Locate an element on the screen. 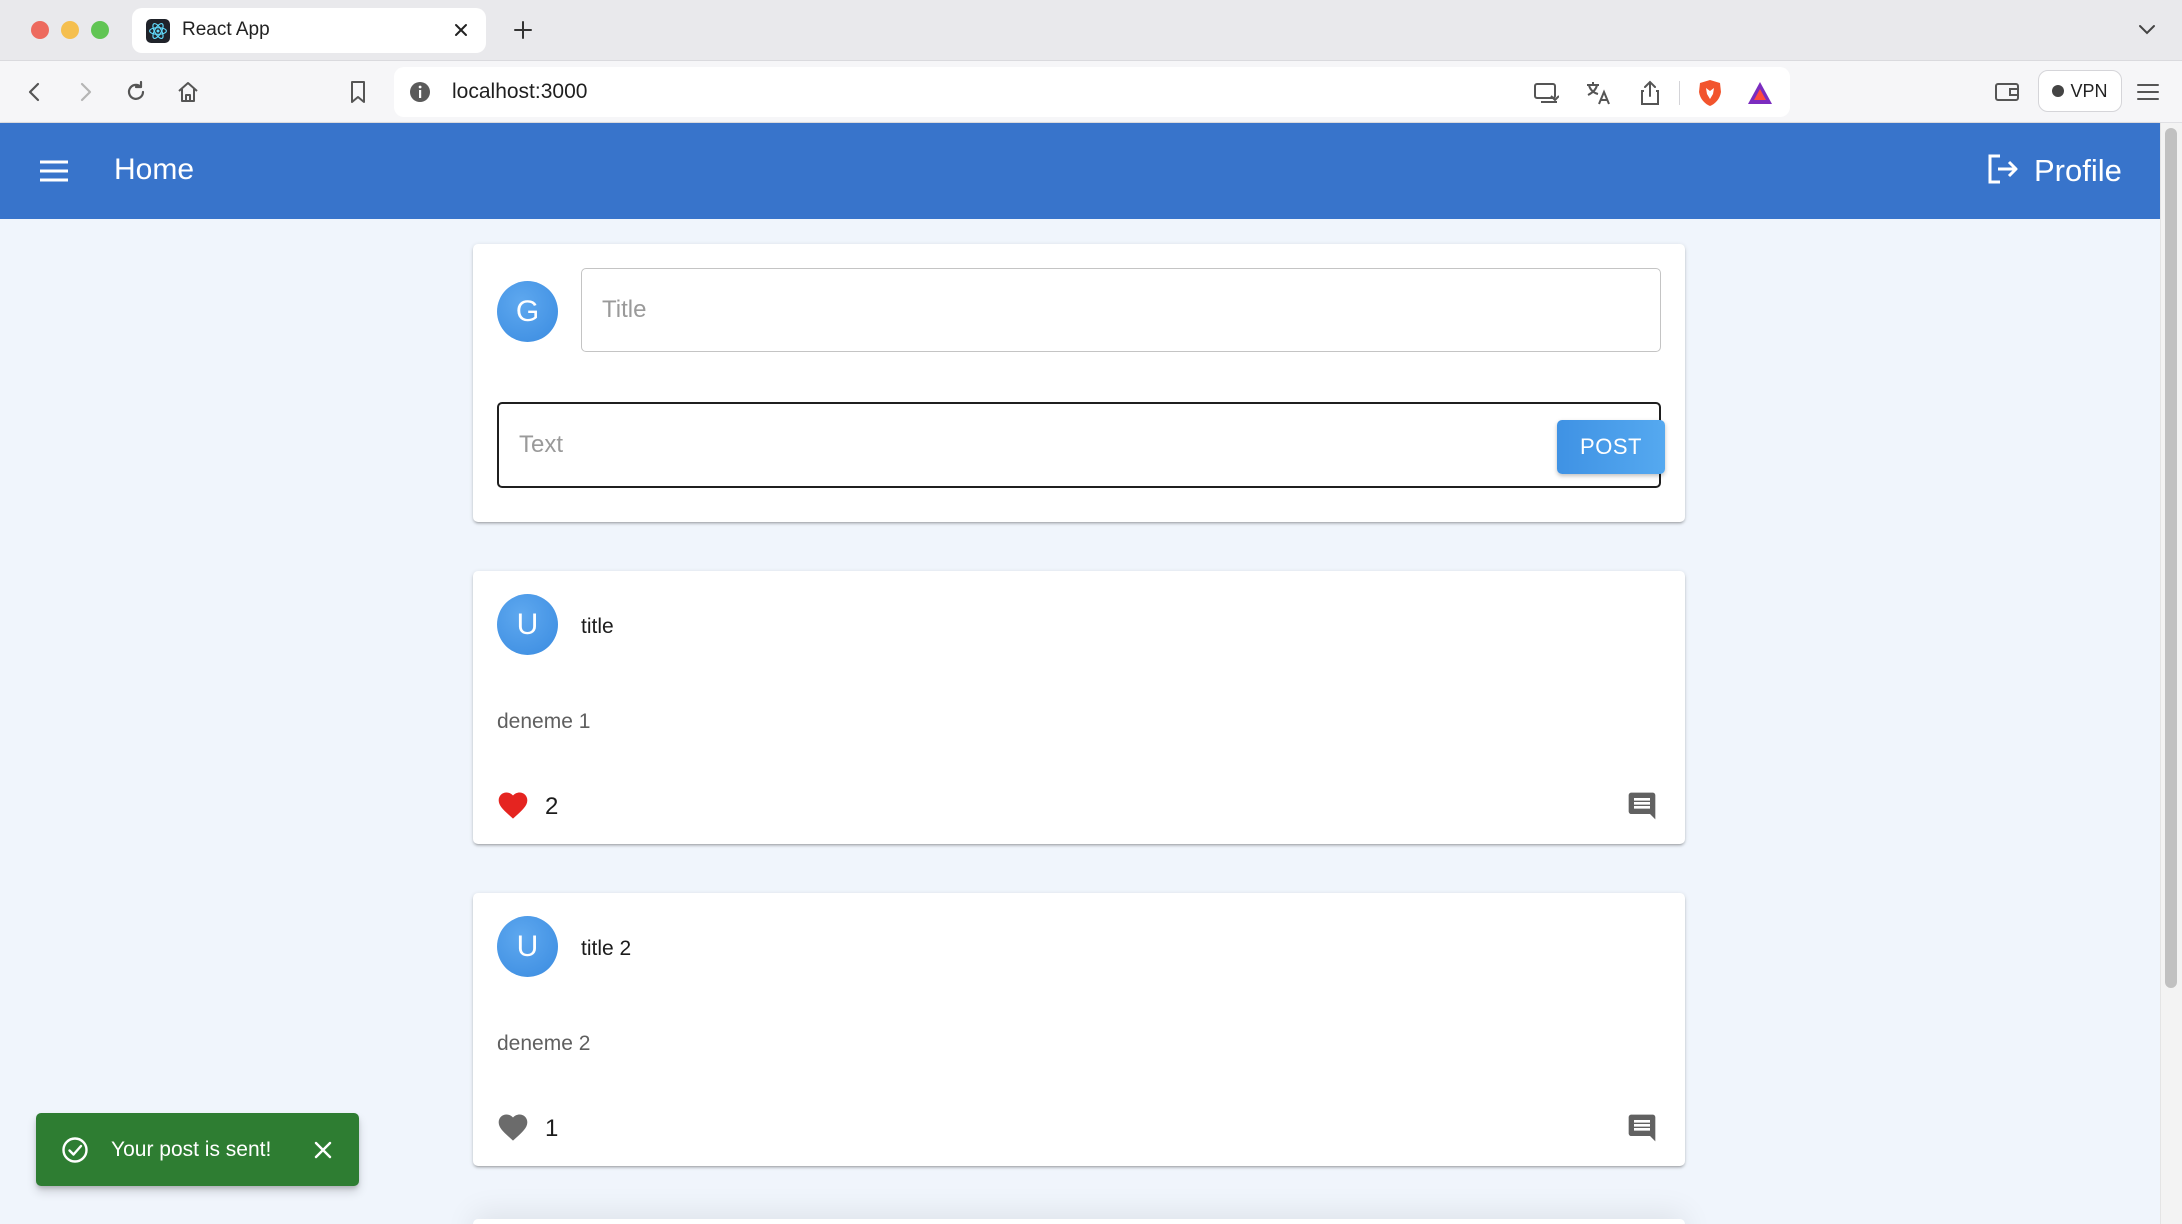 This screenshot has height=1224, width=2182. browser-menu-icon is located at coordinates (2148, 92).